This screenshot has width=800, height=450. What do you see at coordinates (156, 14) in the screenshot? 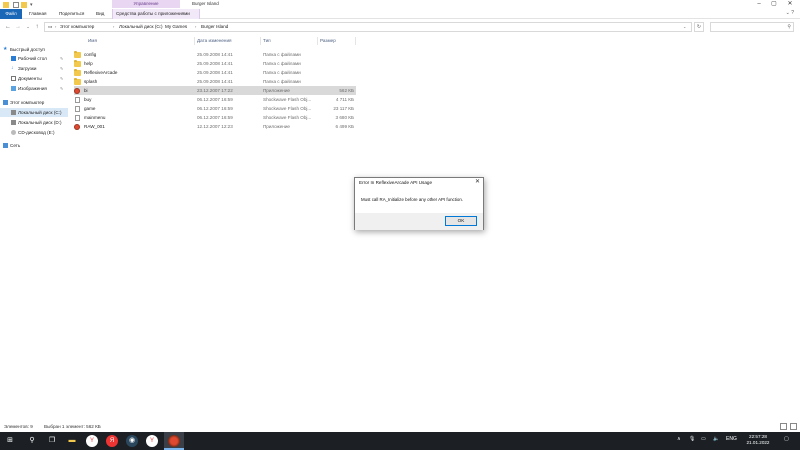
I see `tab-app-tools: Средства работы с приложениями` at bounding box center [156, 14].